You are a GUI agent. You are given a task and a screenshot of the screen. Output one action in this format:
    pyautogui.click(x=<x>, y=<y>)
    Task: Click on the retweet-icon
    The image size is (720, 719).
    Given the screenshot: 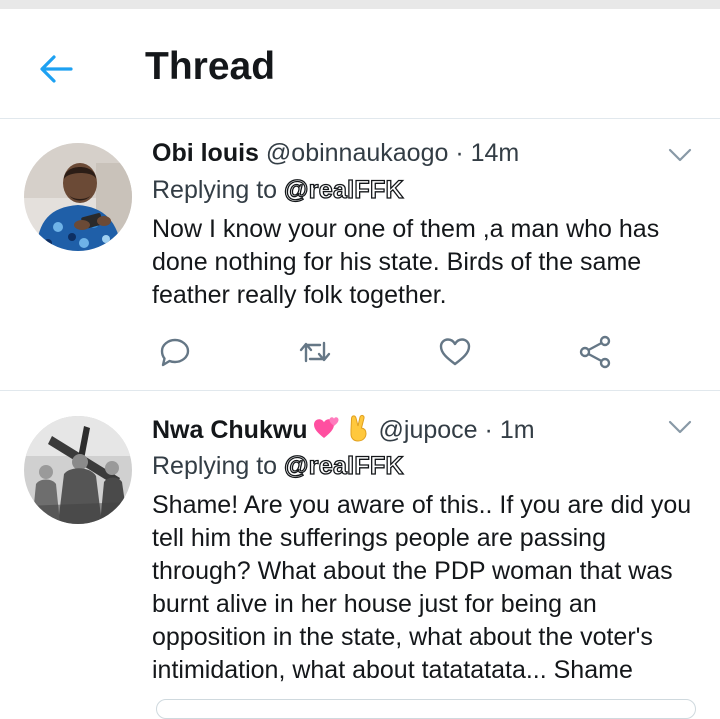 What is the action you would take?
    pyautogui.click(x=315, y=352)
    